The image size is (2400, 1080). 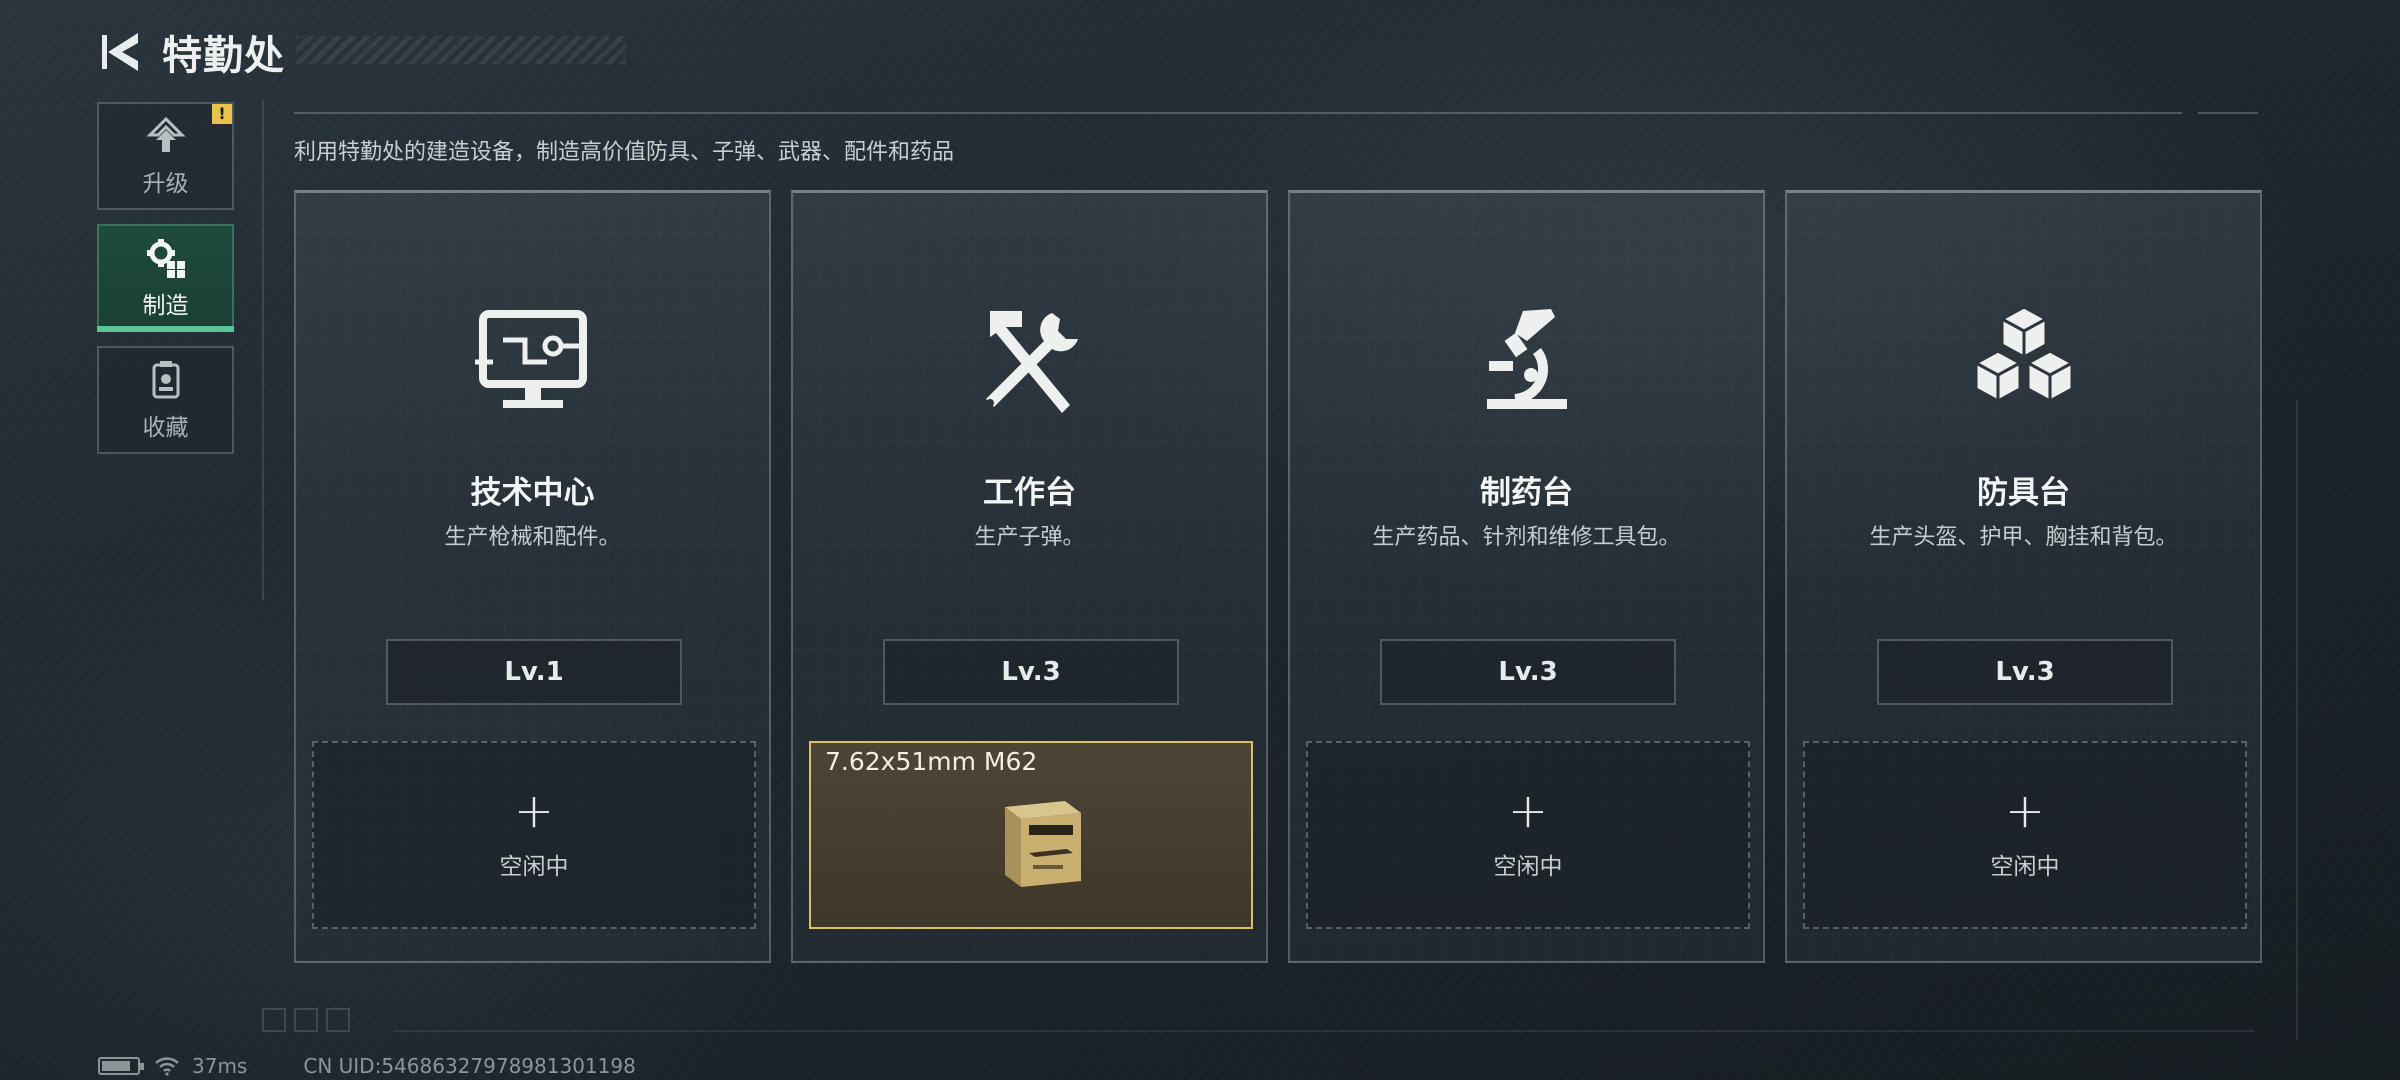 What do you see at coordinates (2024, 361) in the screenshot?
I see `boxes-icon` at bounding box center [2024, 361].